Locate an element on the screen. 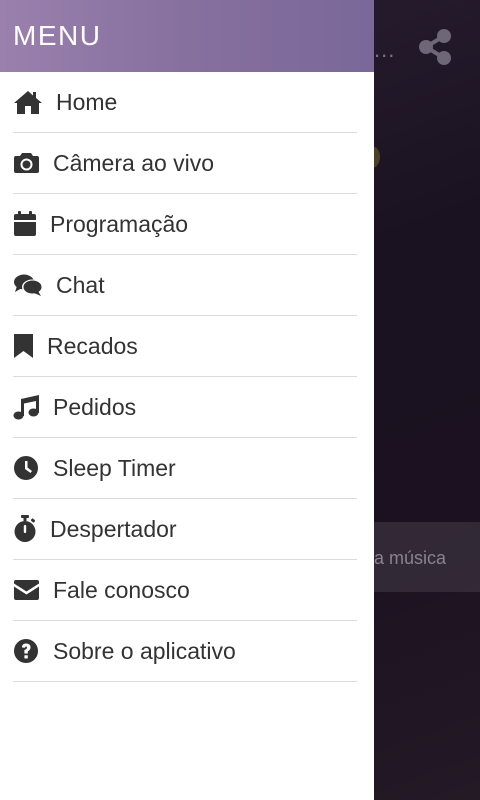 The height and width of the screenshot is (800, 480). envelope-icon is located at coordinates (26, 590).